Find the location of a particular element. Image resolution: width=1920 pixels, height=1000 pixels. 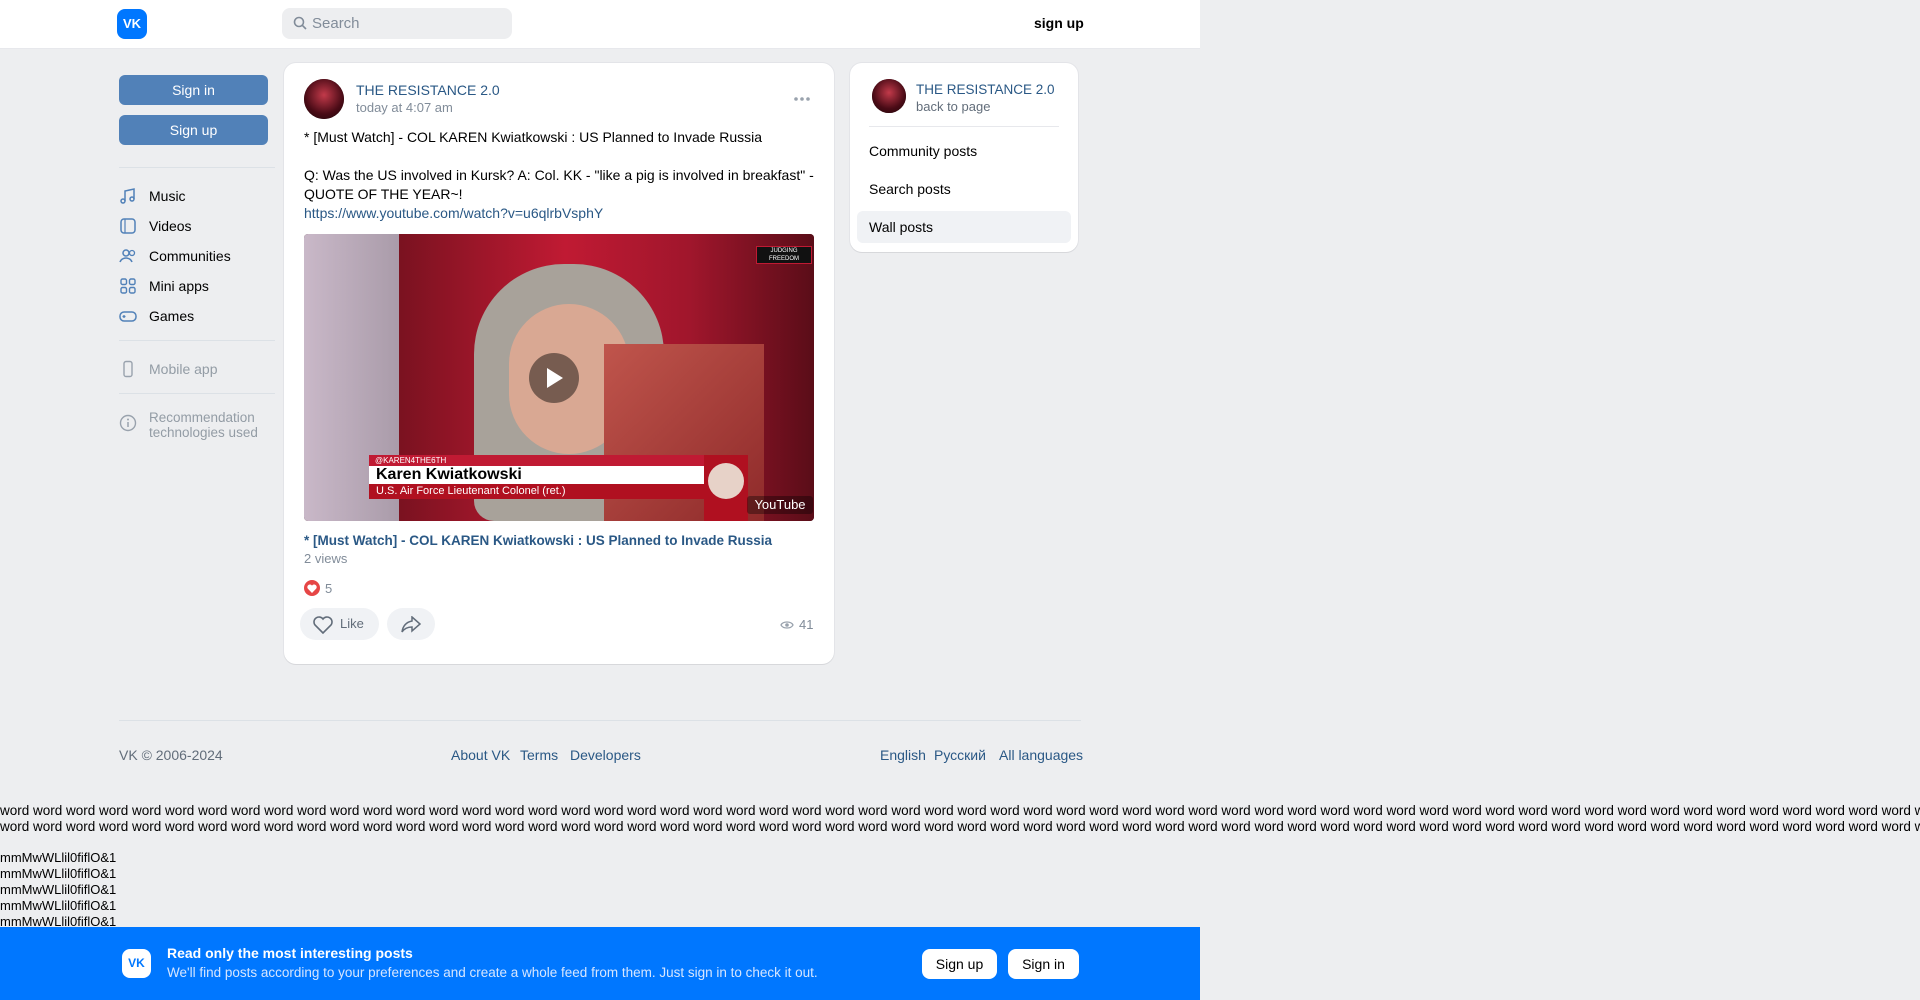

like-label: Like is located at coordinates (352, 623).